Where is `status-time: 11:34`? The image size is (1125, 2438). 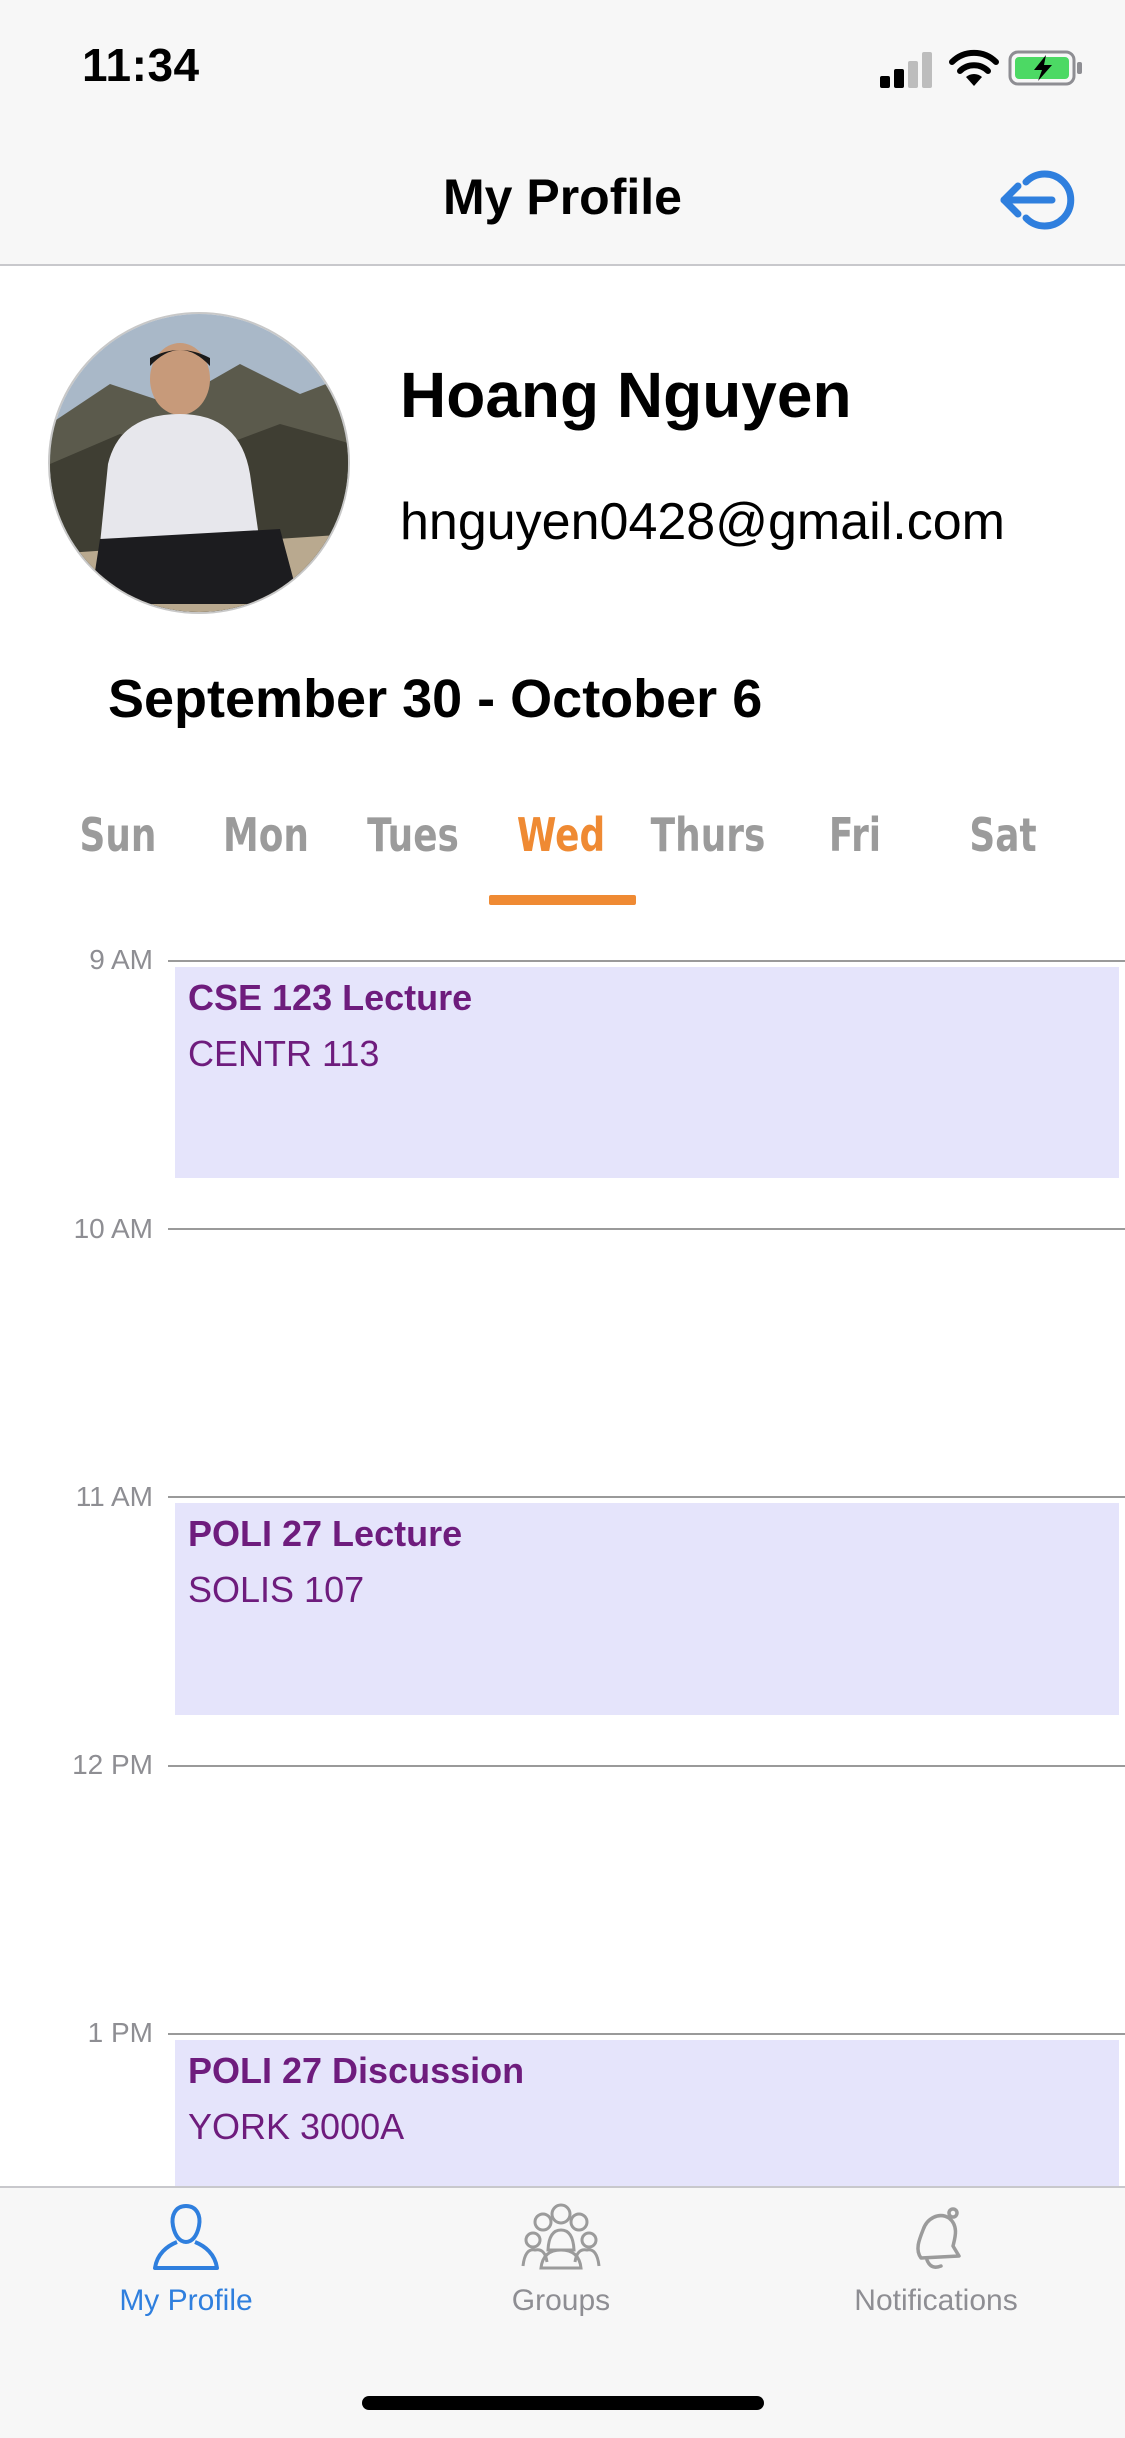
status-time: 11:34 is located at coordinates (141, 65).